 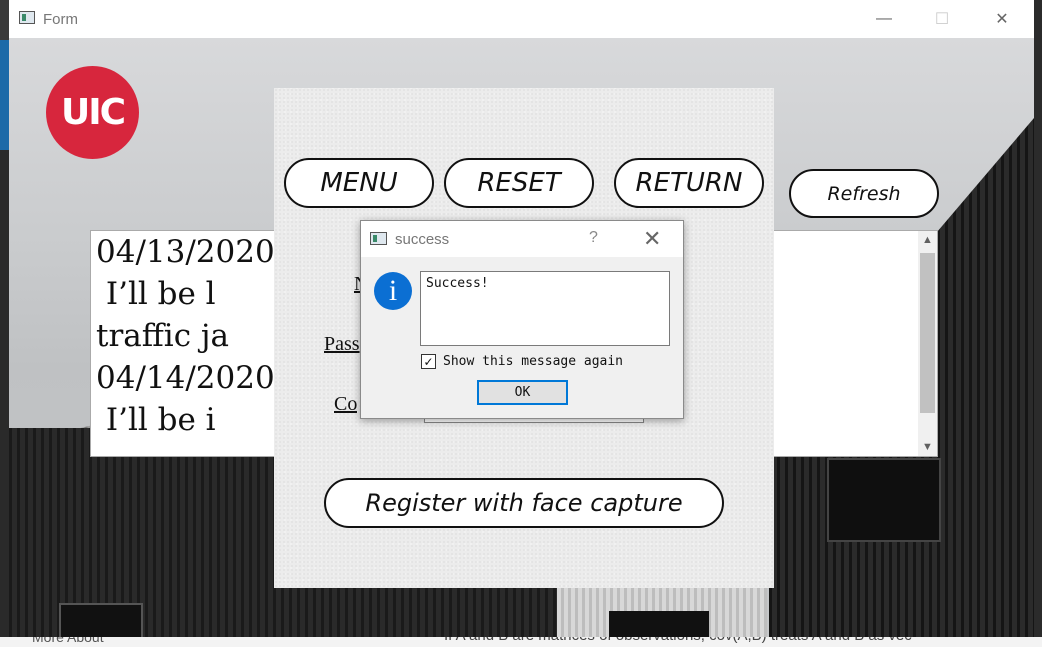 What do you see at coordinates (519, 183) in the screenshot?
I see `reset-button: RESET` at bounding box center [519, 183].